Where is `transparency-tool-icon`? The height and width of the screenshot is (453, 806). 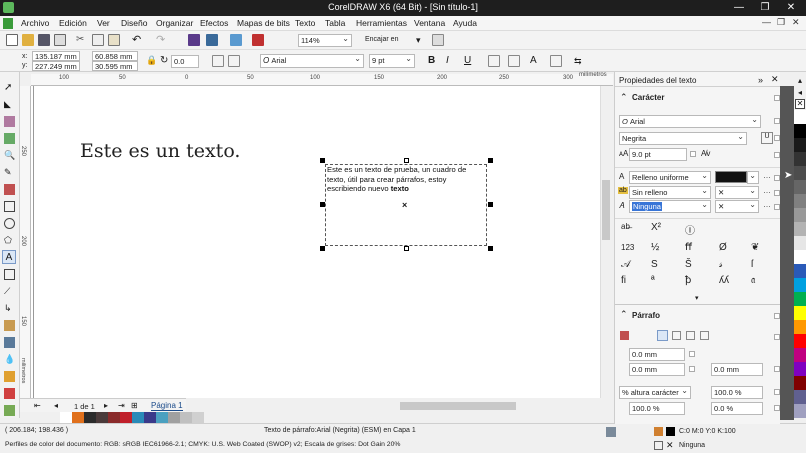
transparency-tool-icon is located at coordinates (9, 342).